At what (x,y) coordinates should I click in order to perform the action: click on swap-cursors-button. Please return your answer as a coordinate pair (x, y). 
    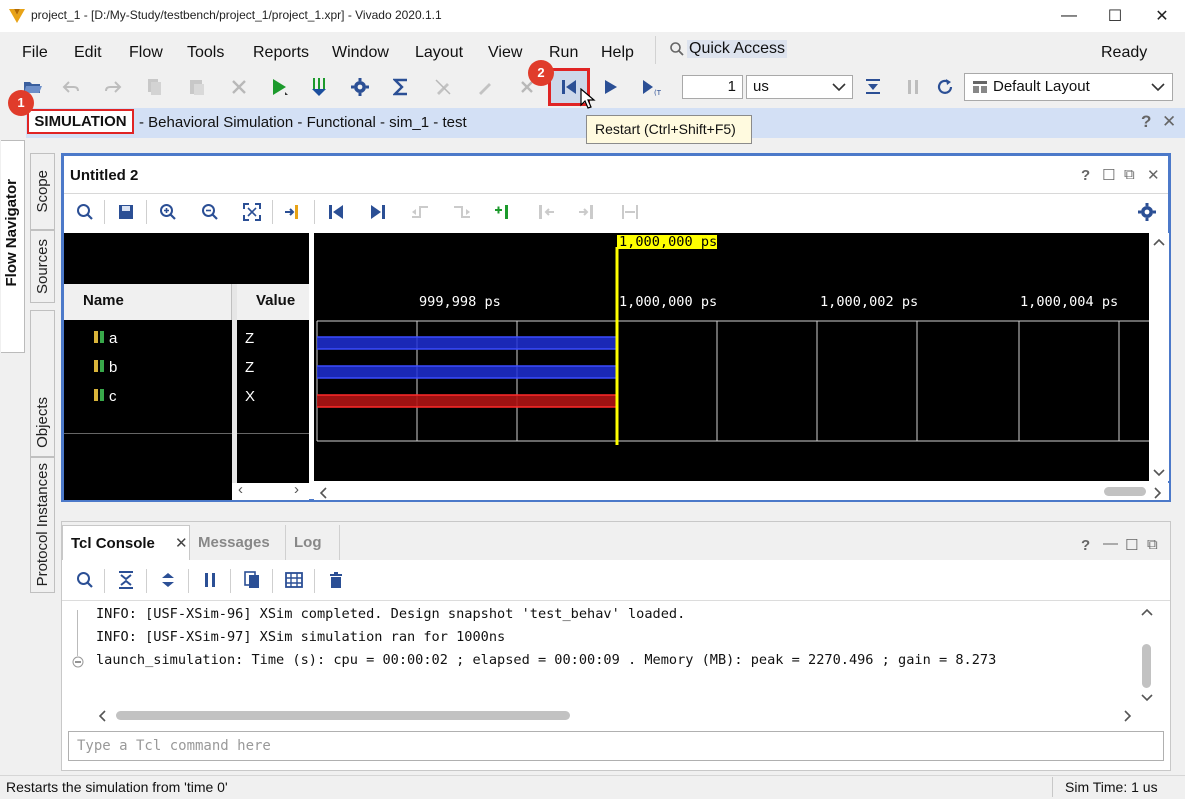
    Looking at the image, I should click on (630, 212).